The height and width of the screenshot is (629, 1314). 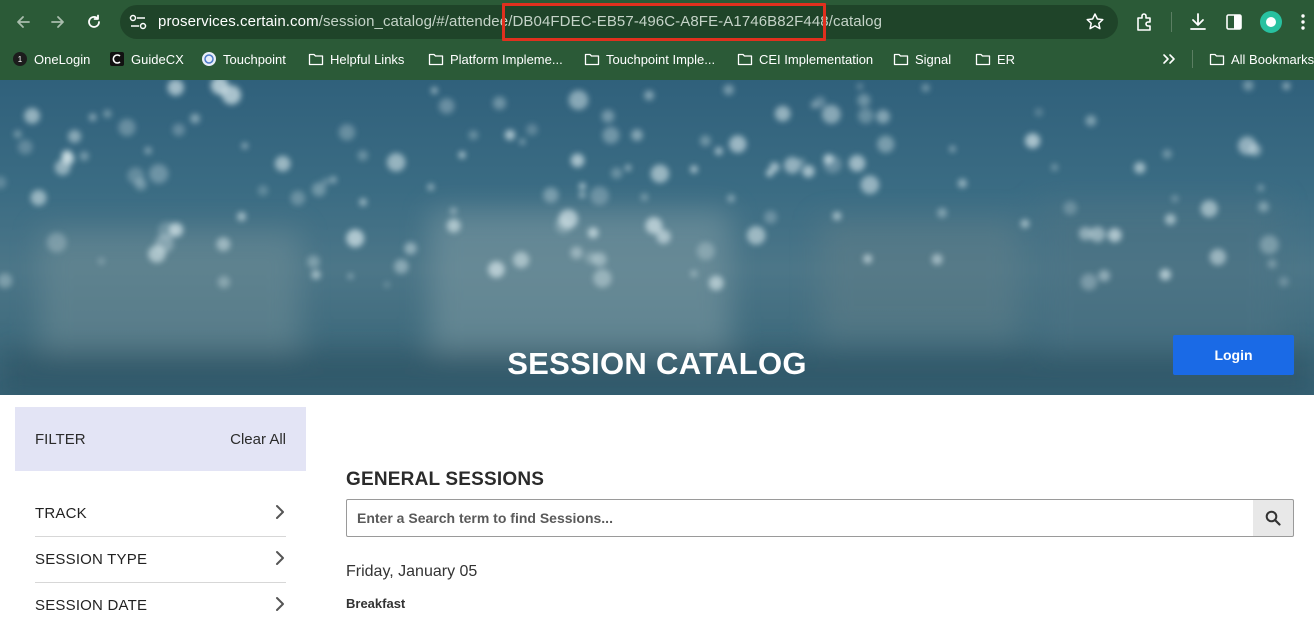 I want to click on page-title: SESSION CATALOG, so click(x=657, y=363).